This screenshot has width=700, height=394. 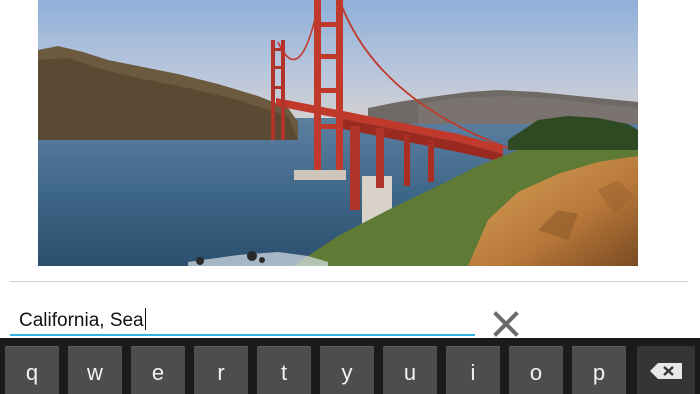 I want to click on key-o: o, so click(x=536, y=370).